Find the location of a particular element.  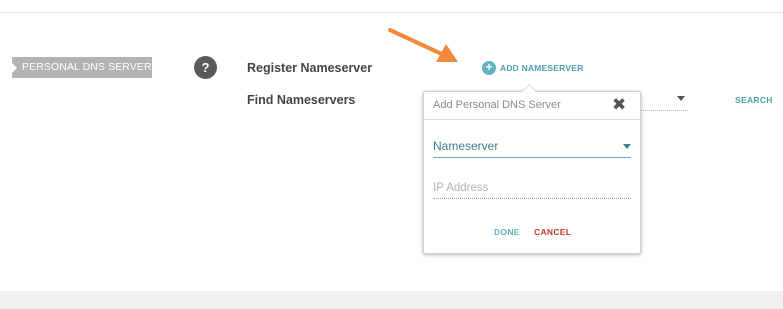

find-nameserver-field-underline is located at coordinates (663, 110).